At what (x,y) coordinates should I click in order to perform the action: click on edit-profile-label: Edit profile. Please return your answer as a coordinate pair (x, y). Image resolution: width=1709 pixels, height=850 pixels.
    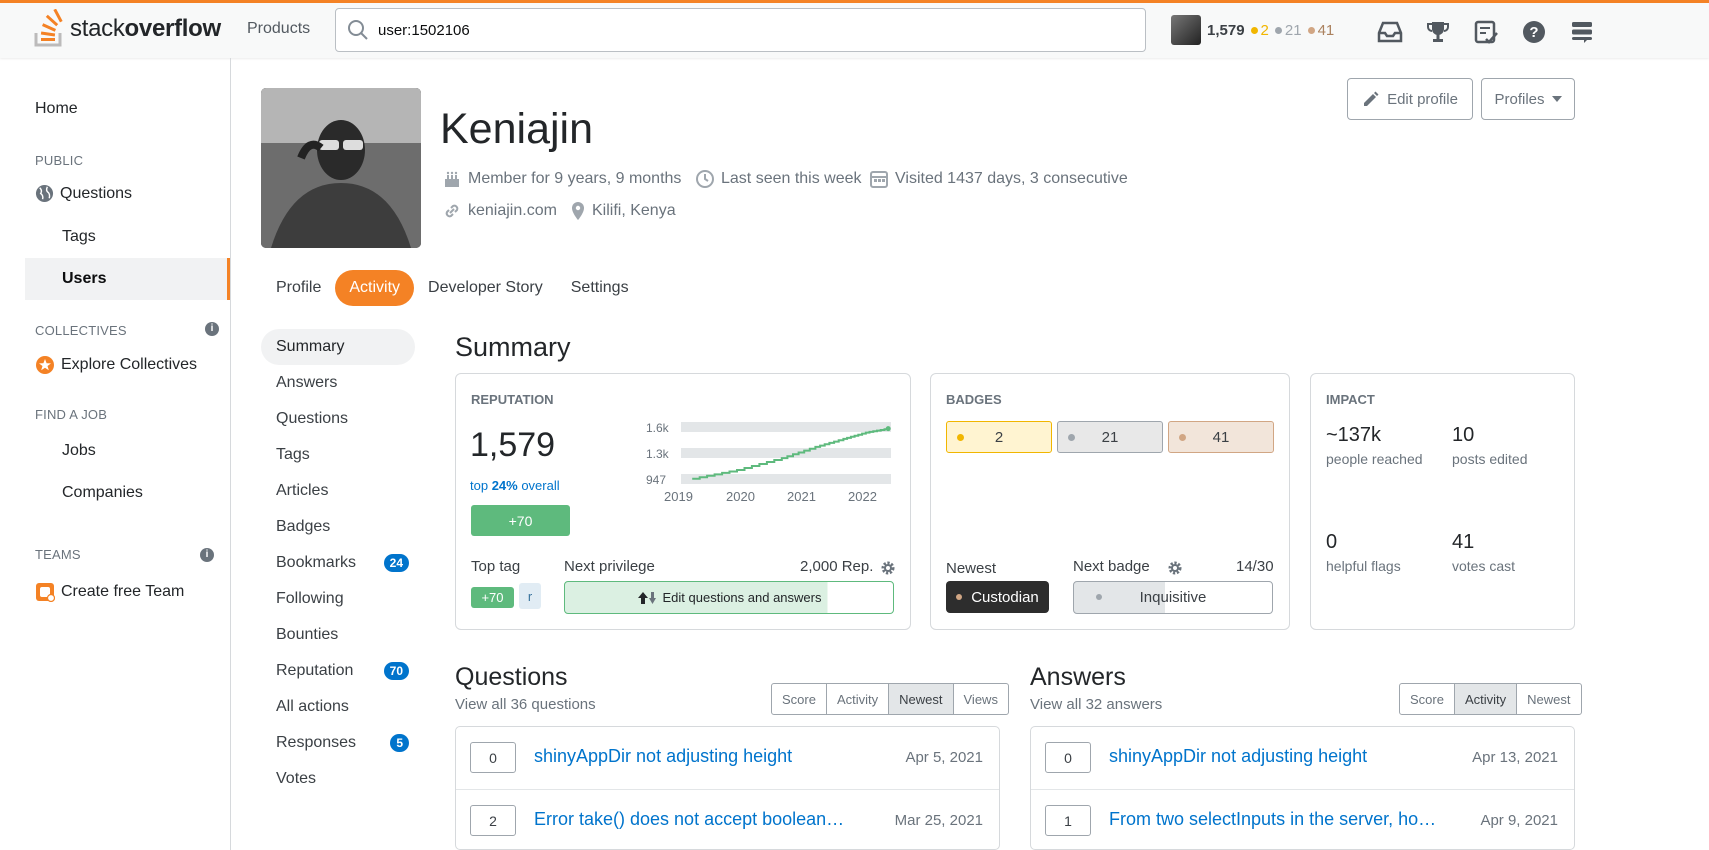
    Looking at the image, I should click on (1422, 99).